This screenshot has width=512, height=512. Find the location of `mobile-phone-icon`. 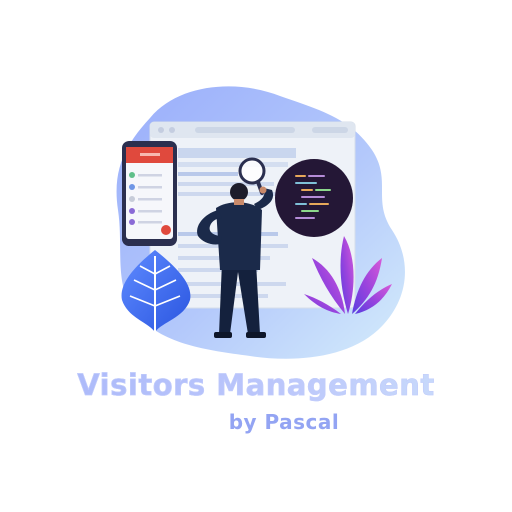

mobile-phone-icon is located at coordinates (149, 193).